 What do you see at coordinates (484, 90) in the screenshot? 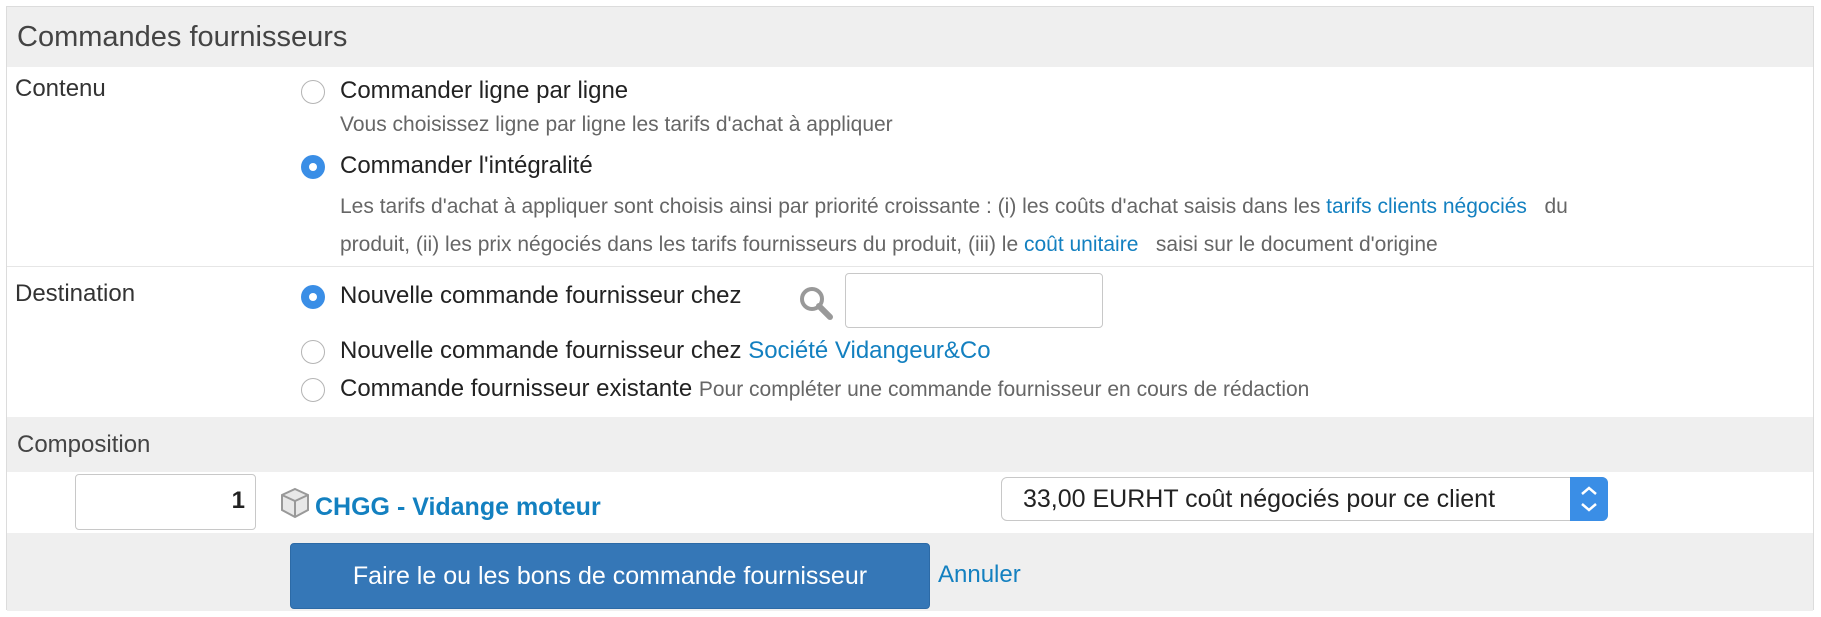
I see `option-line-by-line-label: Commander ligne par ligne` at bounding box center [484, 90].